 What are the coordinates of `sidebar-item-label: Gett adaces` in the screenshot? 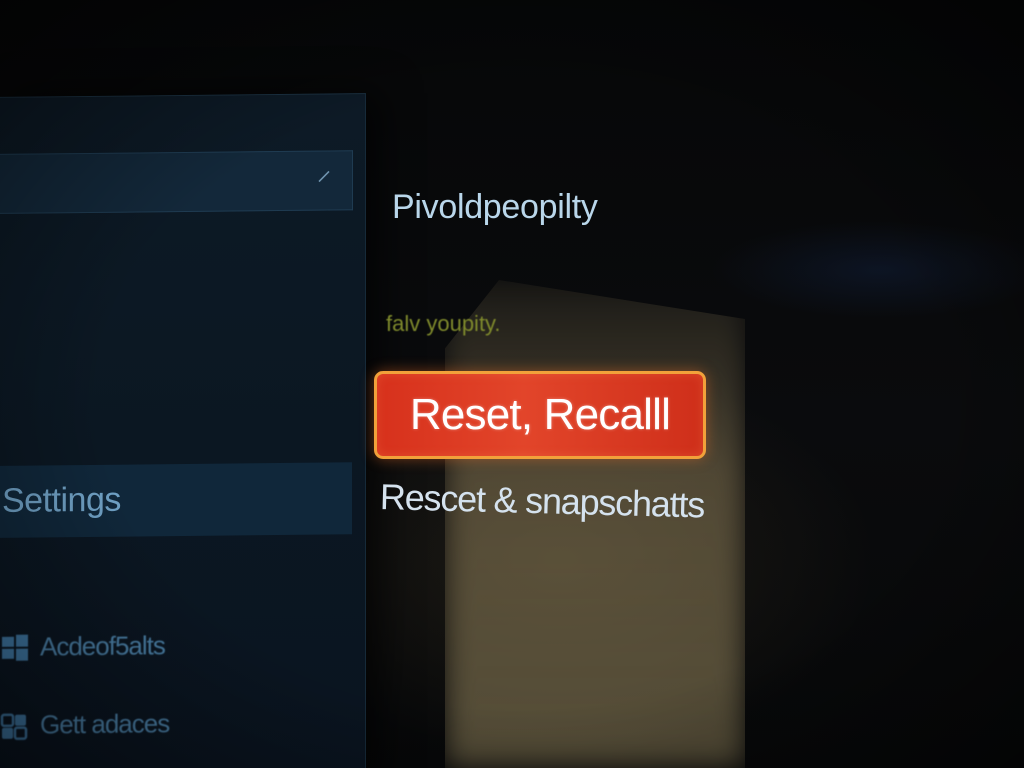 It's located at (105, 724).